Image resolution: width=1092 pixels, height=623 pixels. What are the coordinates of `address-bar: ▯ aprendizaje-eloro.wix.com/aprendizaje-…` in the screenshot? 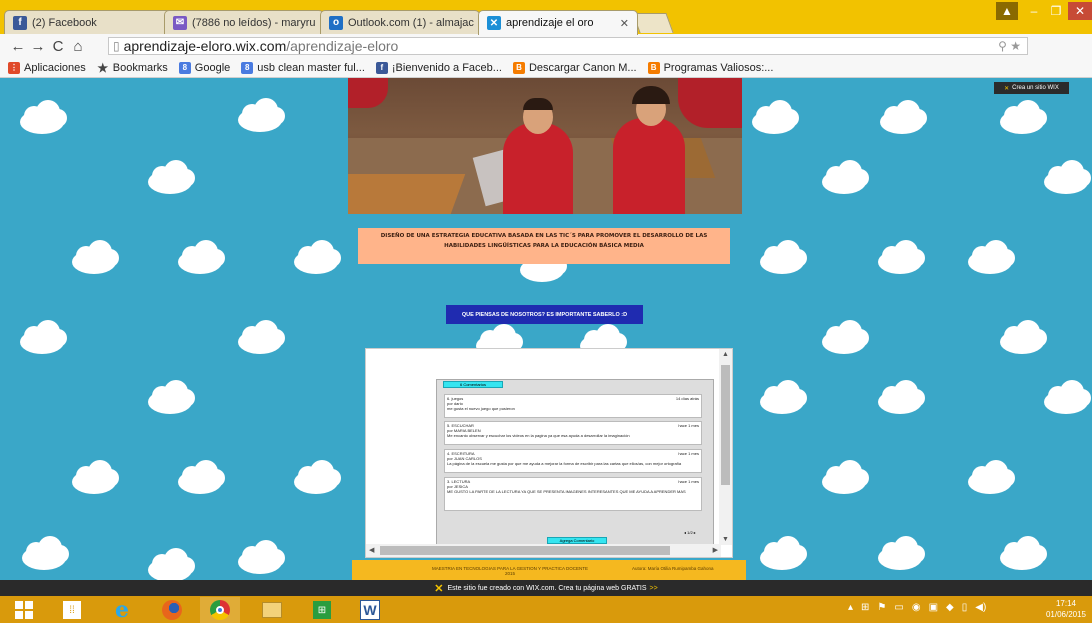 It's located at (568, 46).